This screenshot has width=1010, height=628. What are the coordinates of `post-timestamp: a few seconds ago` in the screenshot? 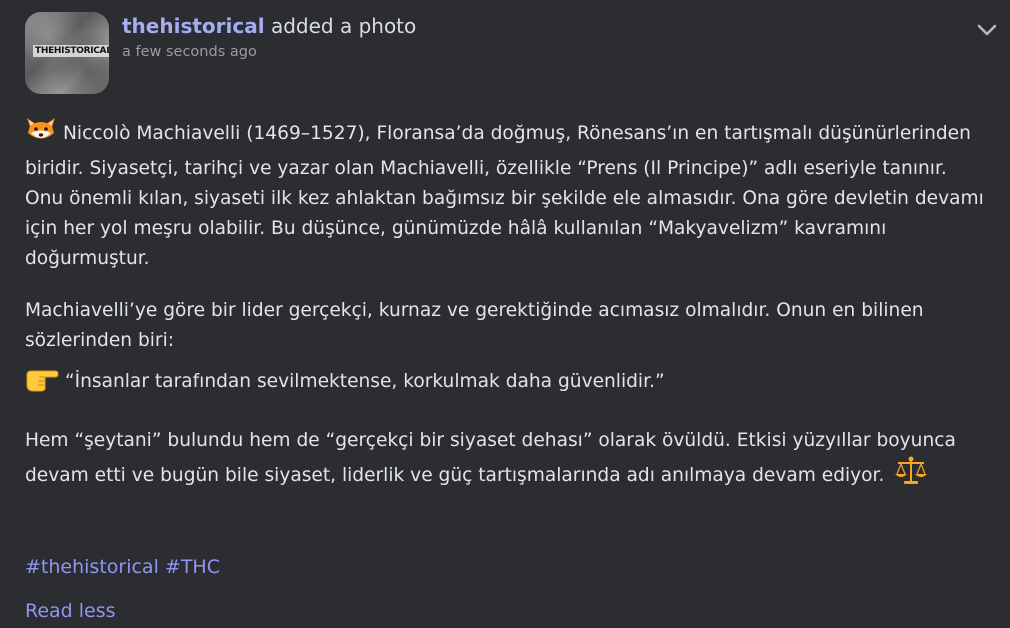 It's located at (189, 52).